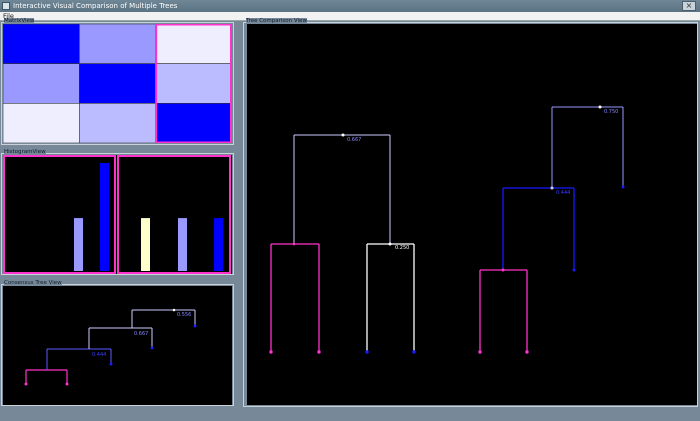 The height and width of the screenshot is (421, 700). I want to click on consensus-tree-svg: 0.444 0.667 0.556, so click(110, 347).